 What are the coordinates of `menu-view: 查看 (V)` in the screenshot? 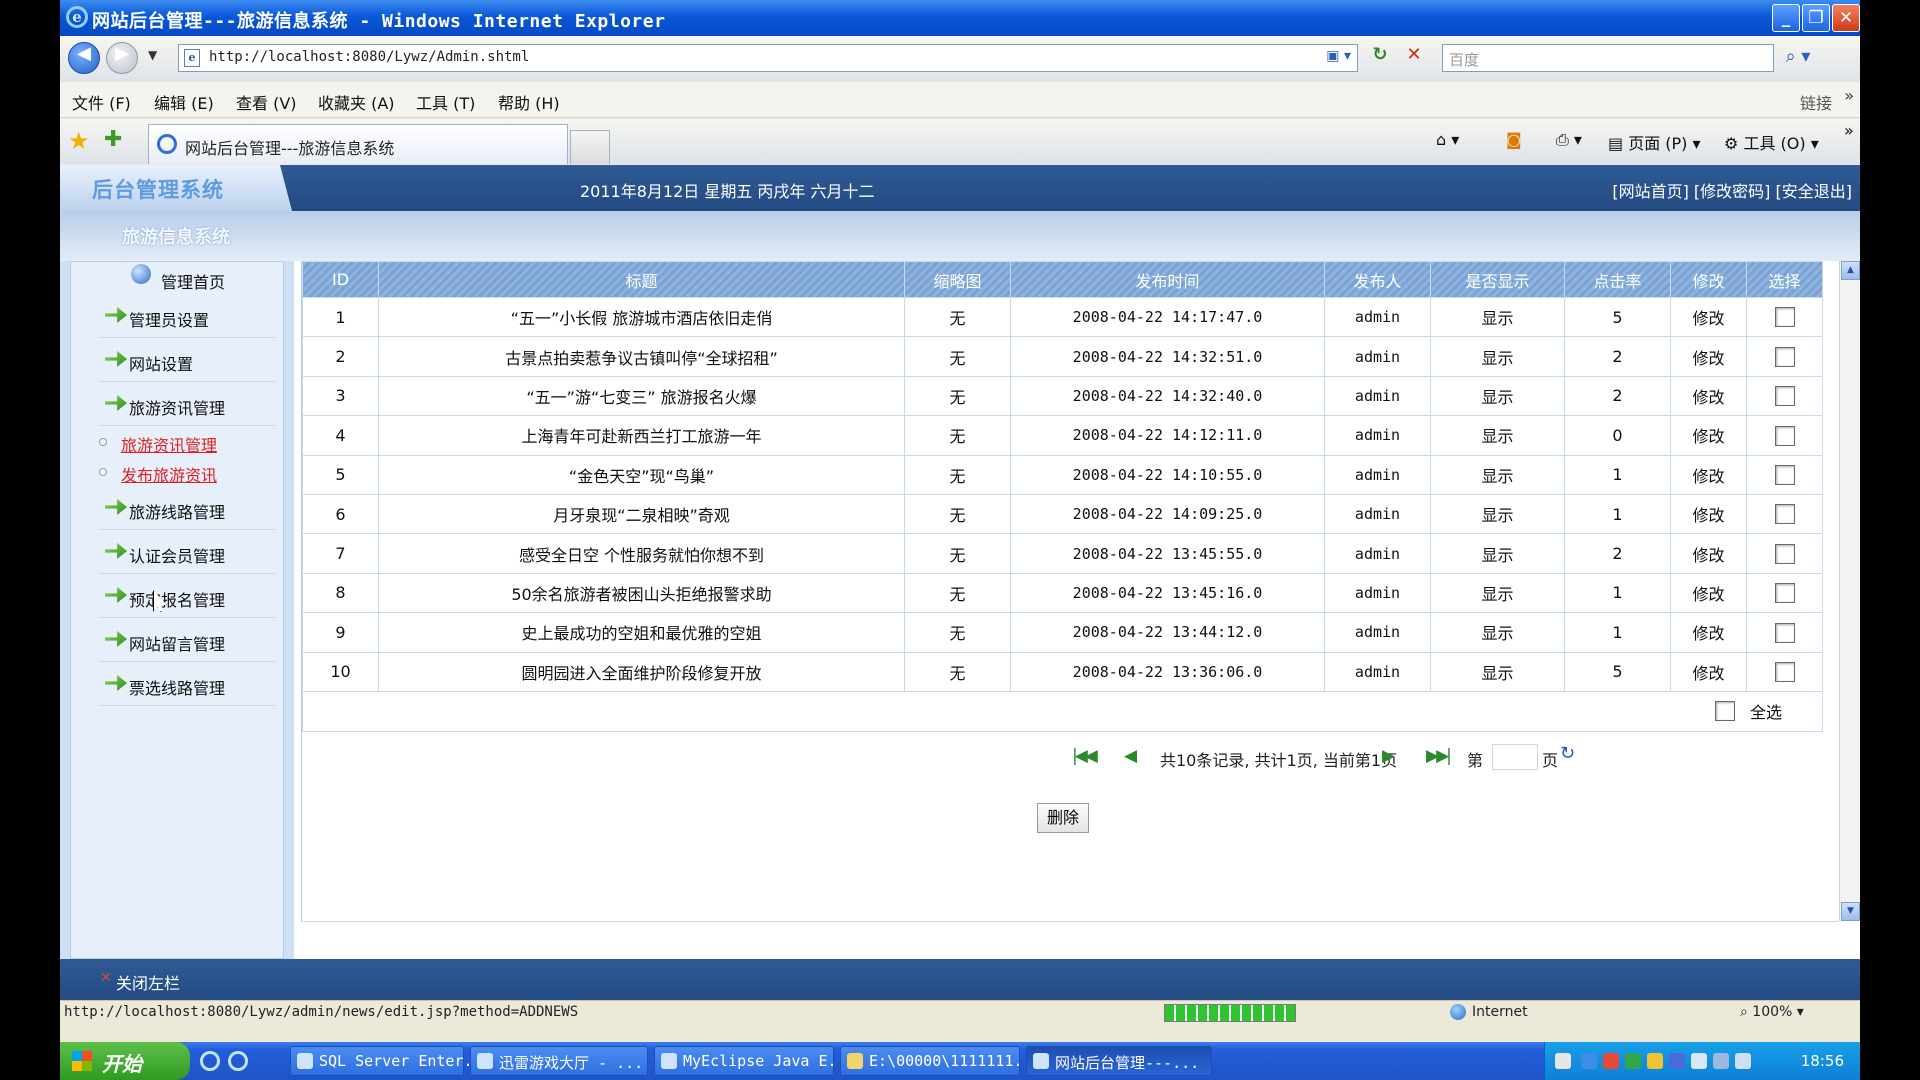 It's located at (266, 102).